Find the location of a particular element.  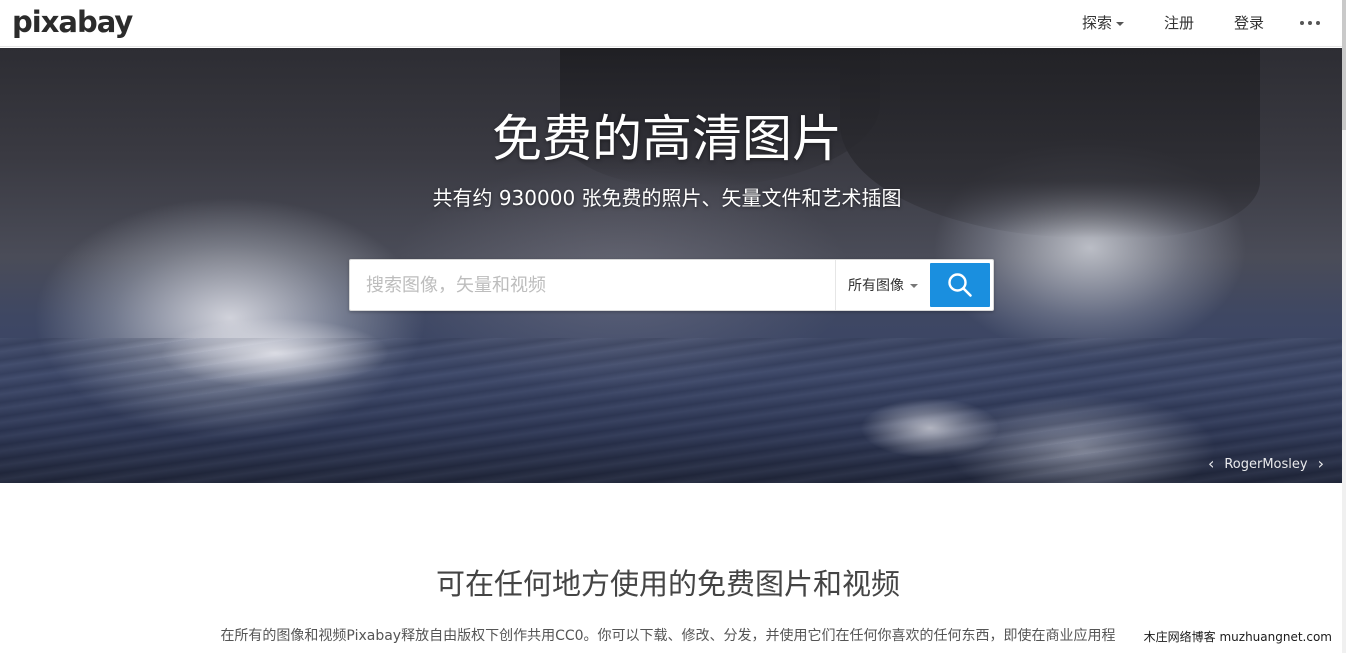

nav-explore: 探索 is located at coordinates (1103, 23).